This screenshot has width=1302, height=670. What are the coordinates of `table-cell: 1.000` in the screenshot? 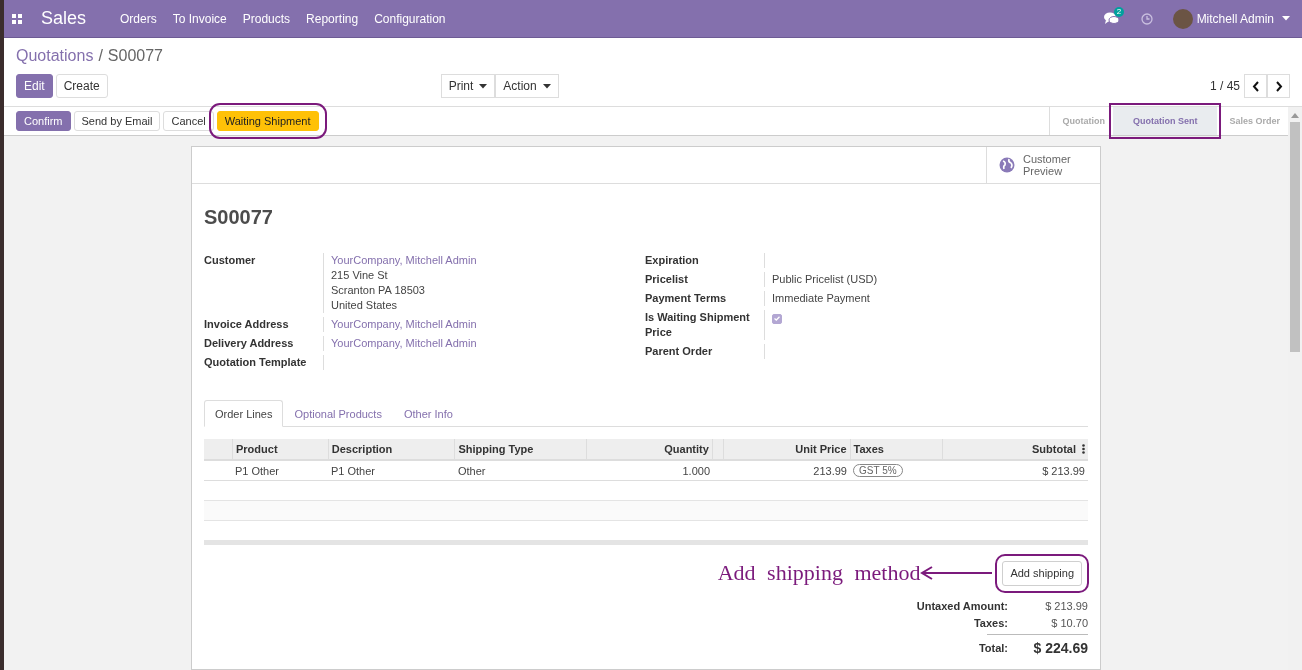 It's located at (696, 470).